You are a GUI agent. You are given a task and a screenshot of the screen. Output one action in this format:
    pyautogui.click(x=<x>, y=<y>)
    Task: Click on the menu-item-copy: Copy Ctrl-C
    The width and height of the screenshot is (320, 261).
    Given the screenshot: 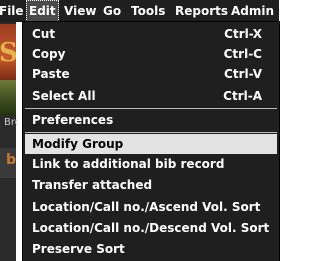 What is the action you would take?
    pyautogui.click(x=151, y=54)
    